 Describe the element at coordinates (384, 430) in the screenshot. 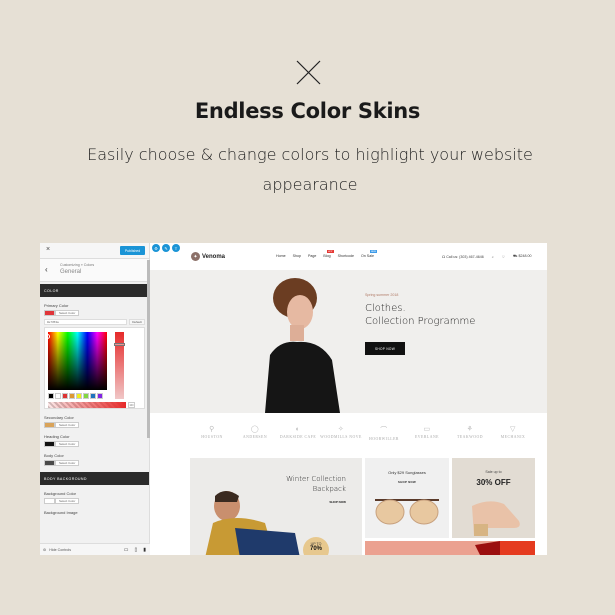

I see `brand-mark-icon: ⌒` at that location.